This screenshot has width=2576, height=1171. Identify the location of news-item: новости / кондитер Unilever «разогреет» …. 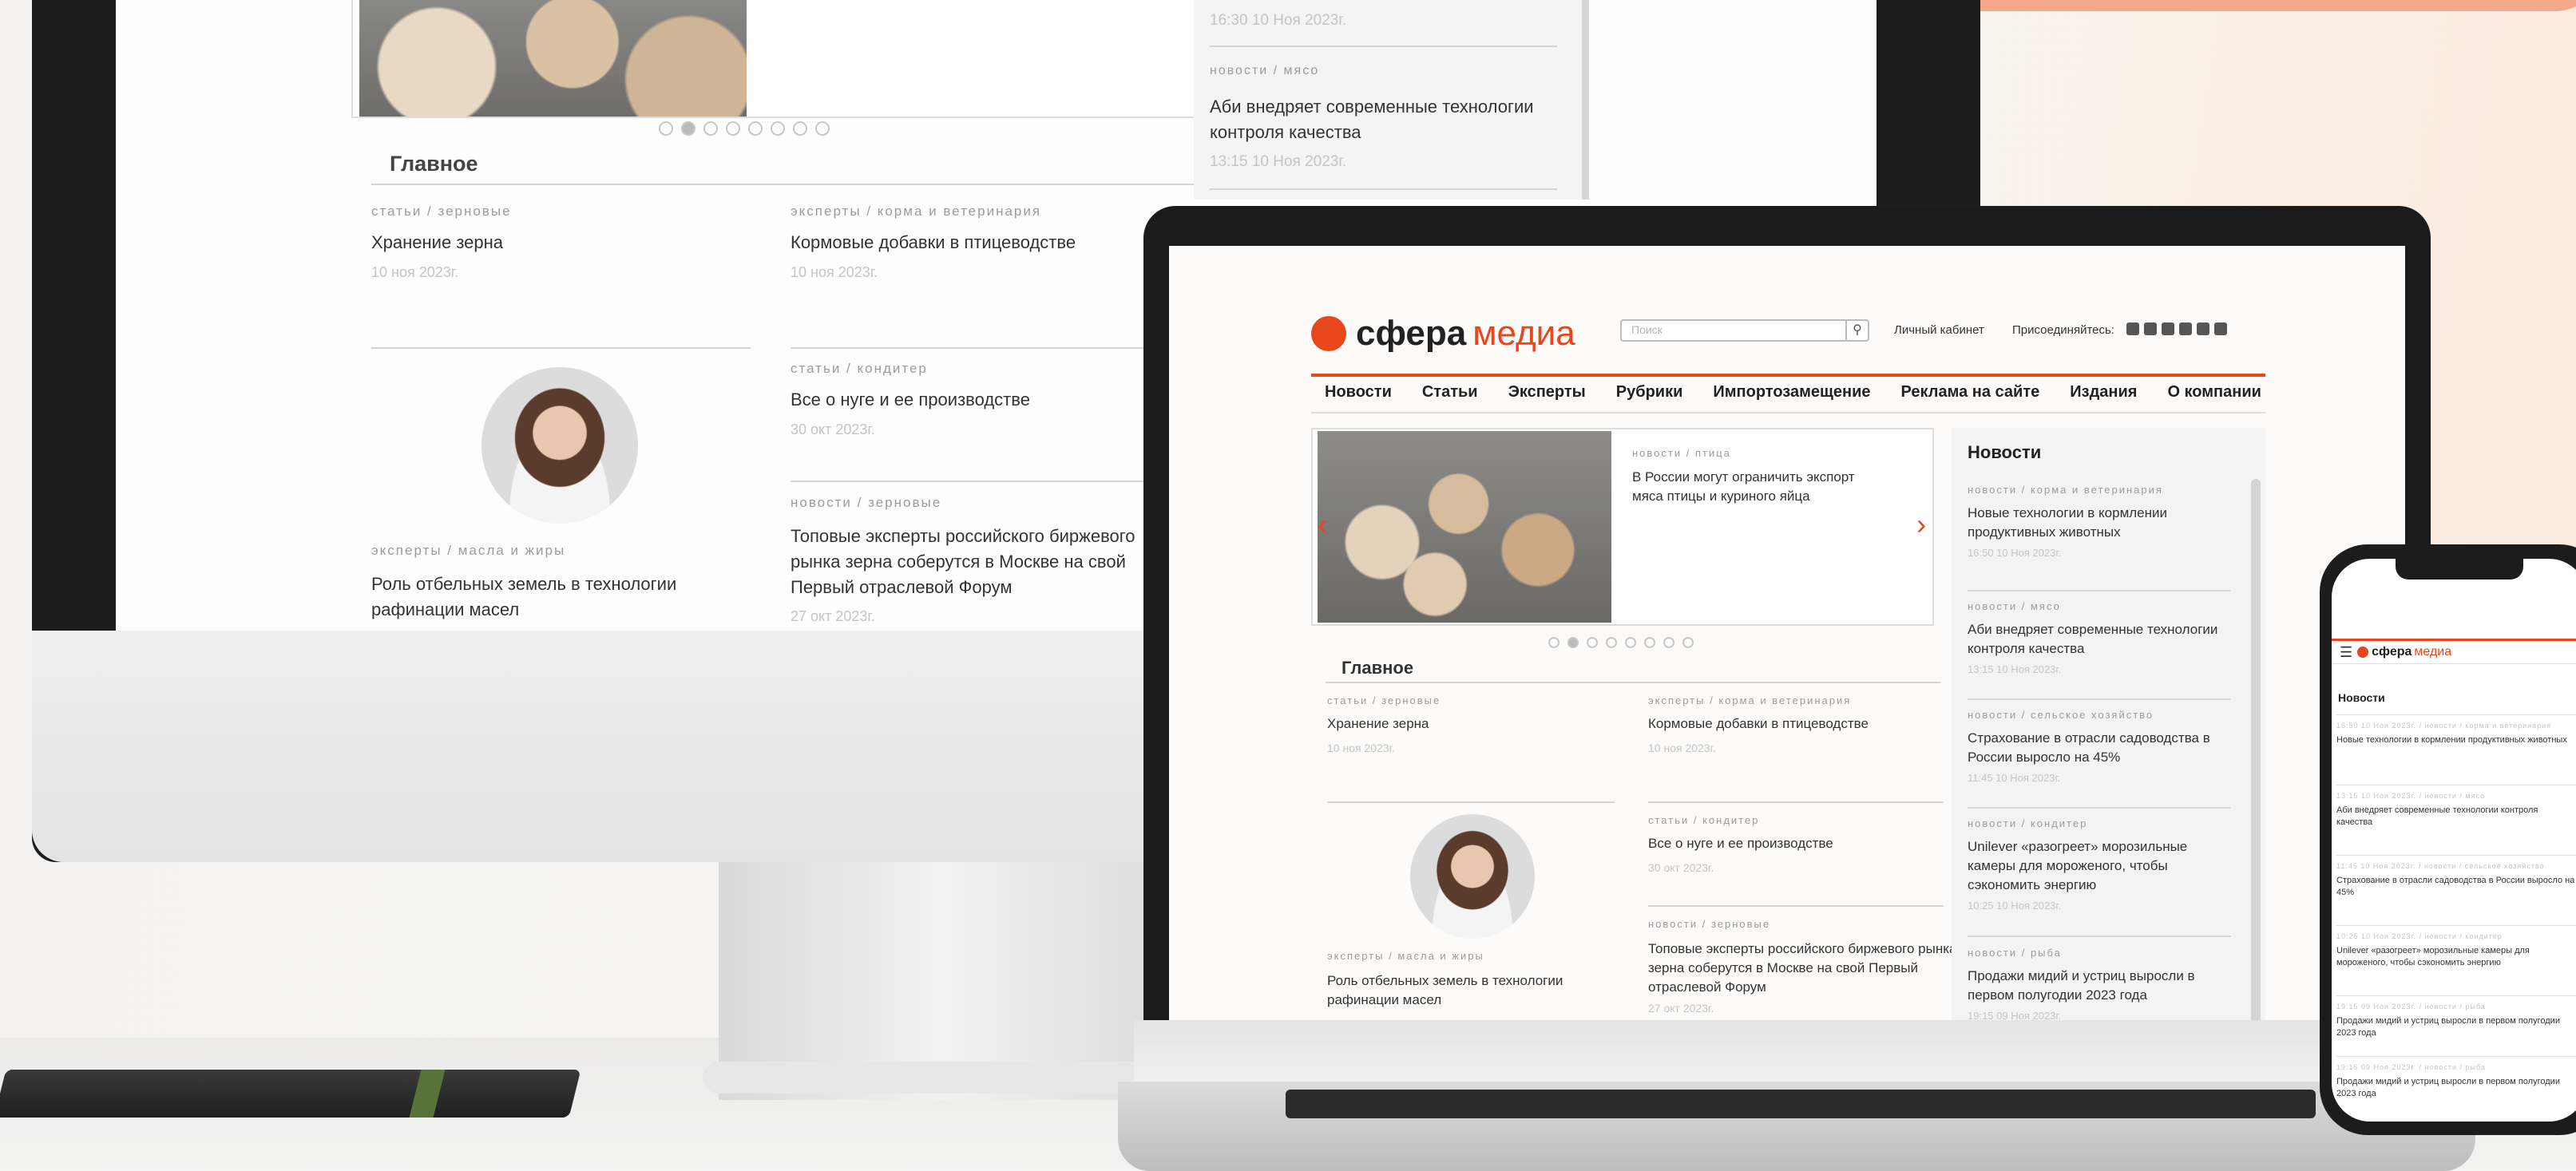
(2099, 873).